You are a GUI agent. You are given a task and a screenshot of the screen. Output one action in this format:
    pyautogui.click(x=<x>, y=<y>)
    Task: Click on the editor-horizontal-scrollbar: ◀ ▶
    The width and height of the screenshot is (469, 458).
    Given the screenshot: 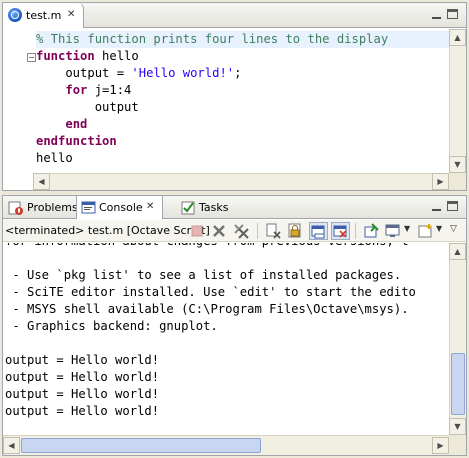 What is the action you would take?
    pyautogui.click(x=241, y=181)
    